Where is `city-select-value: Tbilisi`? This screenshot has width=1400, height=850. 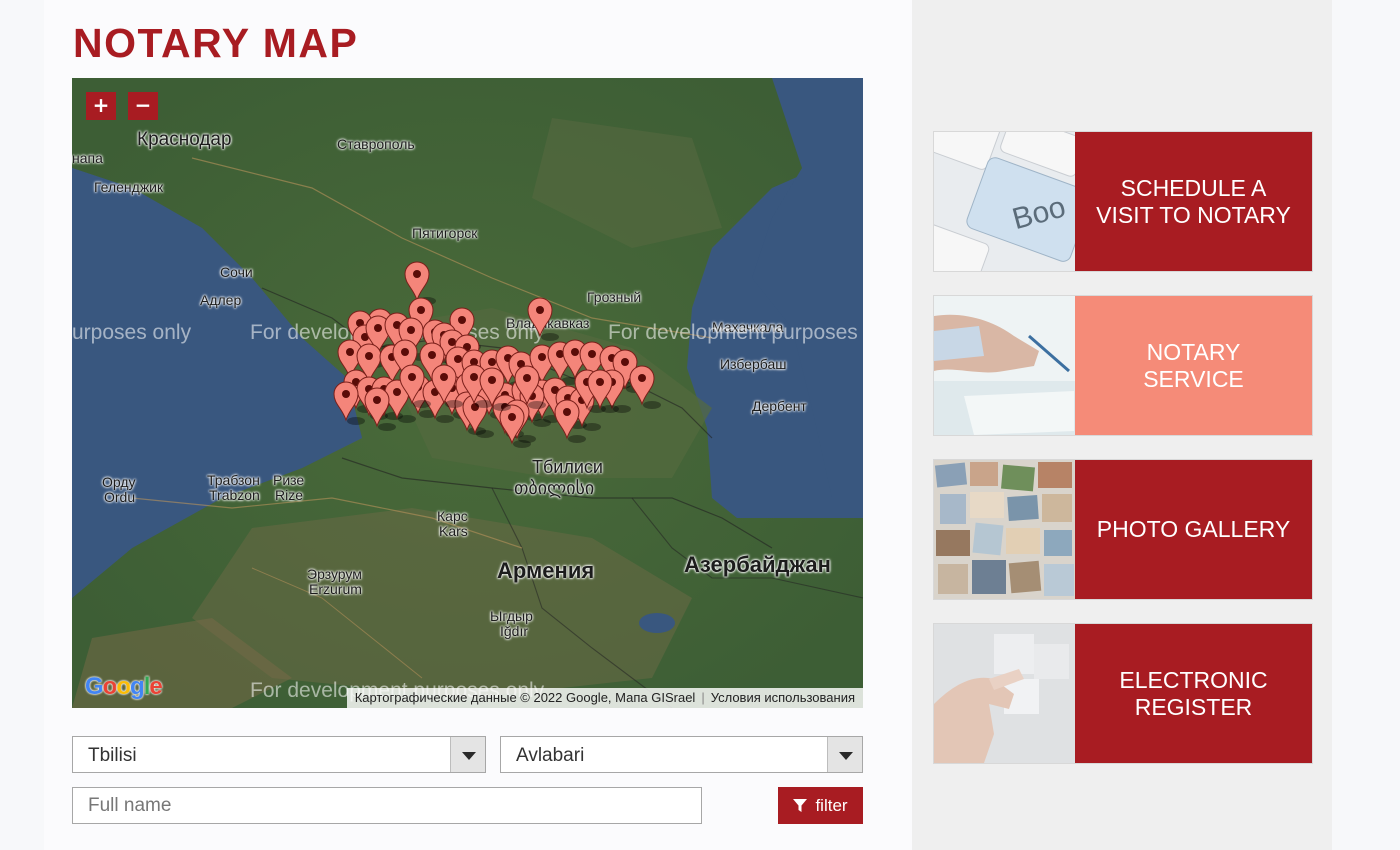
city-select-value: Tbilisi is located at coordinates (112, 755).